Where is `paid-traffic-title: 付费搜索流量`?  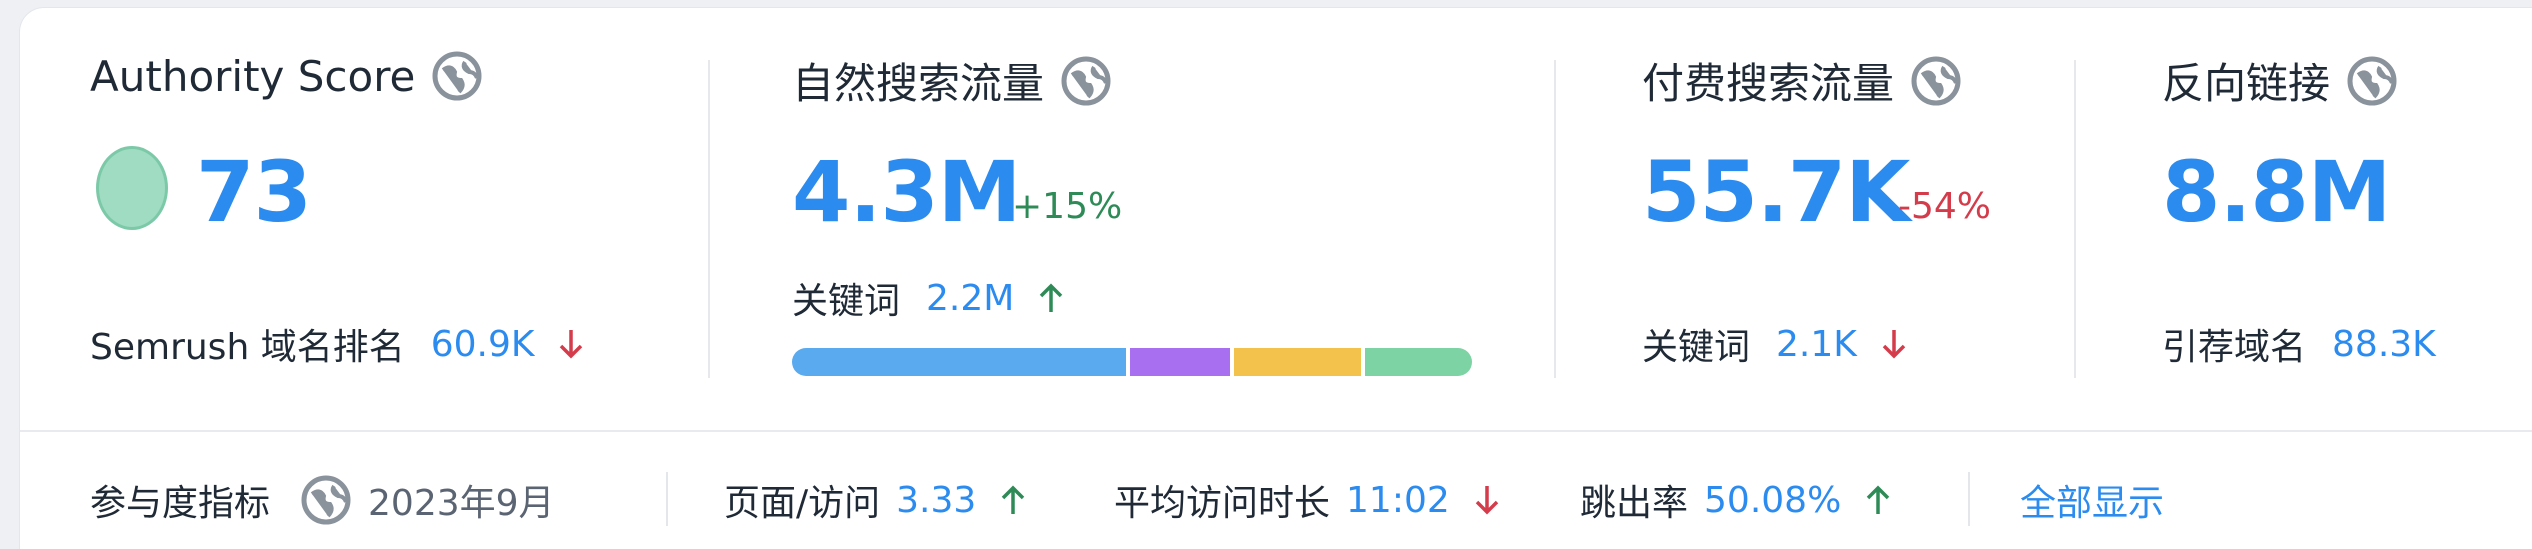
paid-traffic-title: 付费搜索流量 is located at coordinates (1802, 80).